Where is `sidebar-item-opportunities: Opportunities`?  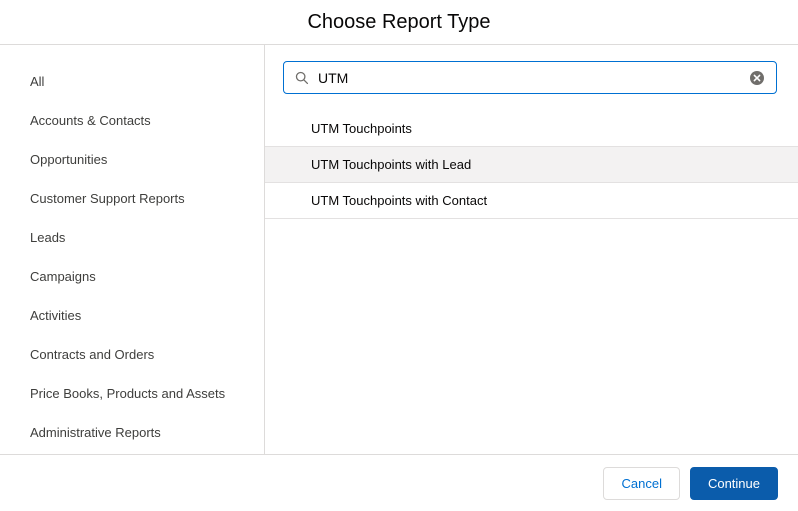 sidebar-item-opportunities: Opportunities is located at coordinates (147, 159).